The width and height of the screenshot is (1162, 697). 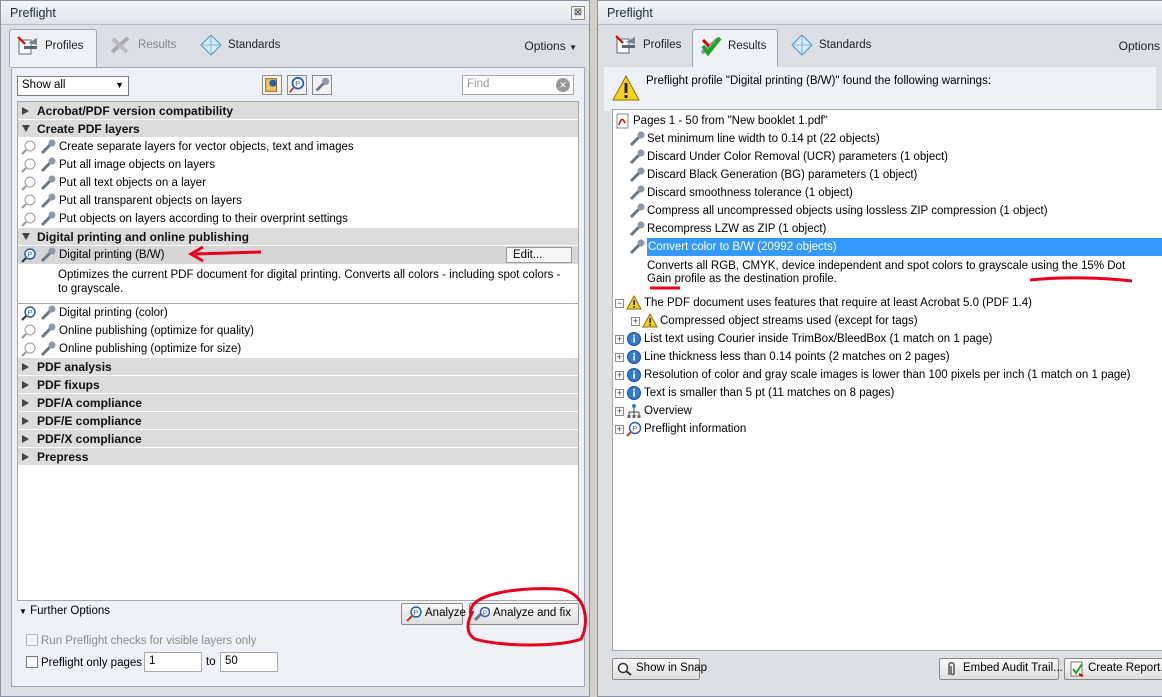 What do you see at coordinates (173, 662) in the screenshot?
I see `from-page-field: 1` at bounding box center [173, 662].